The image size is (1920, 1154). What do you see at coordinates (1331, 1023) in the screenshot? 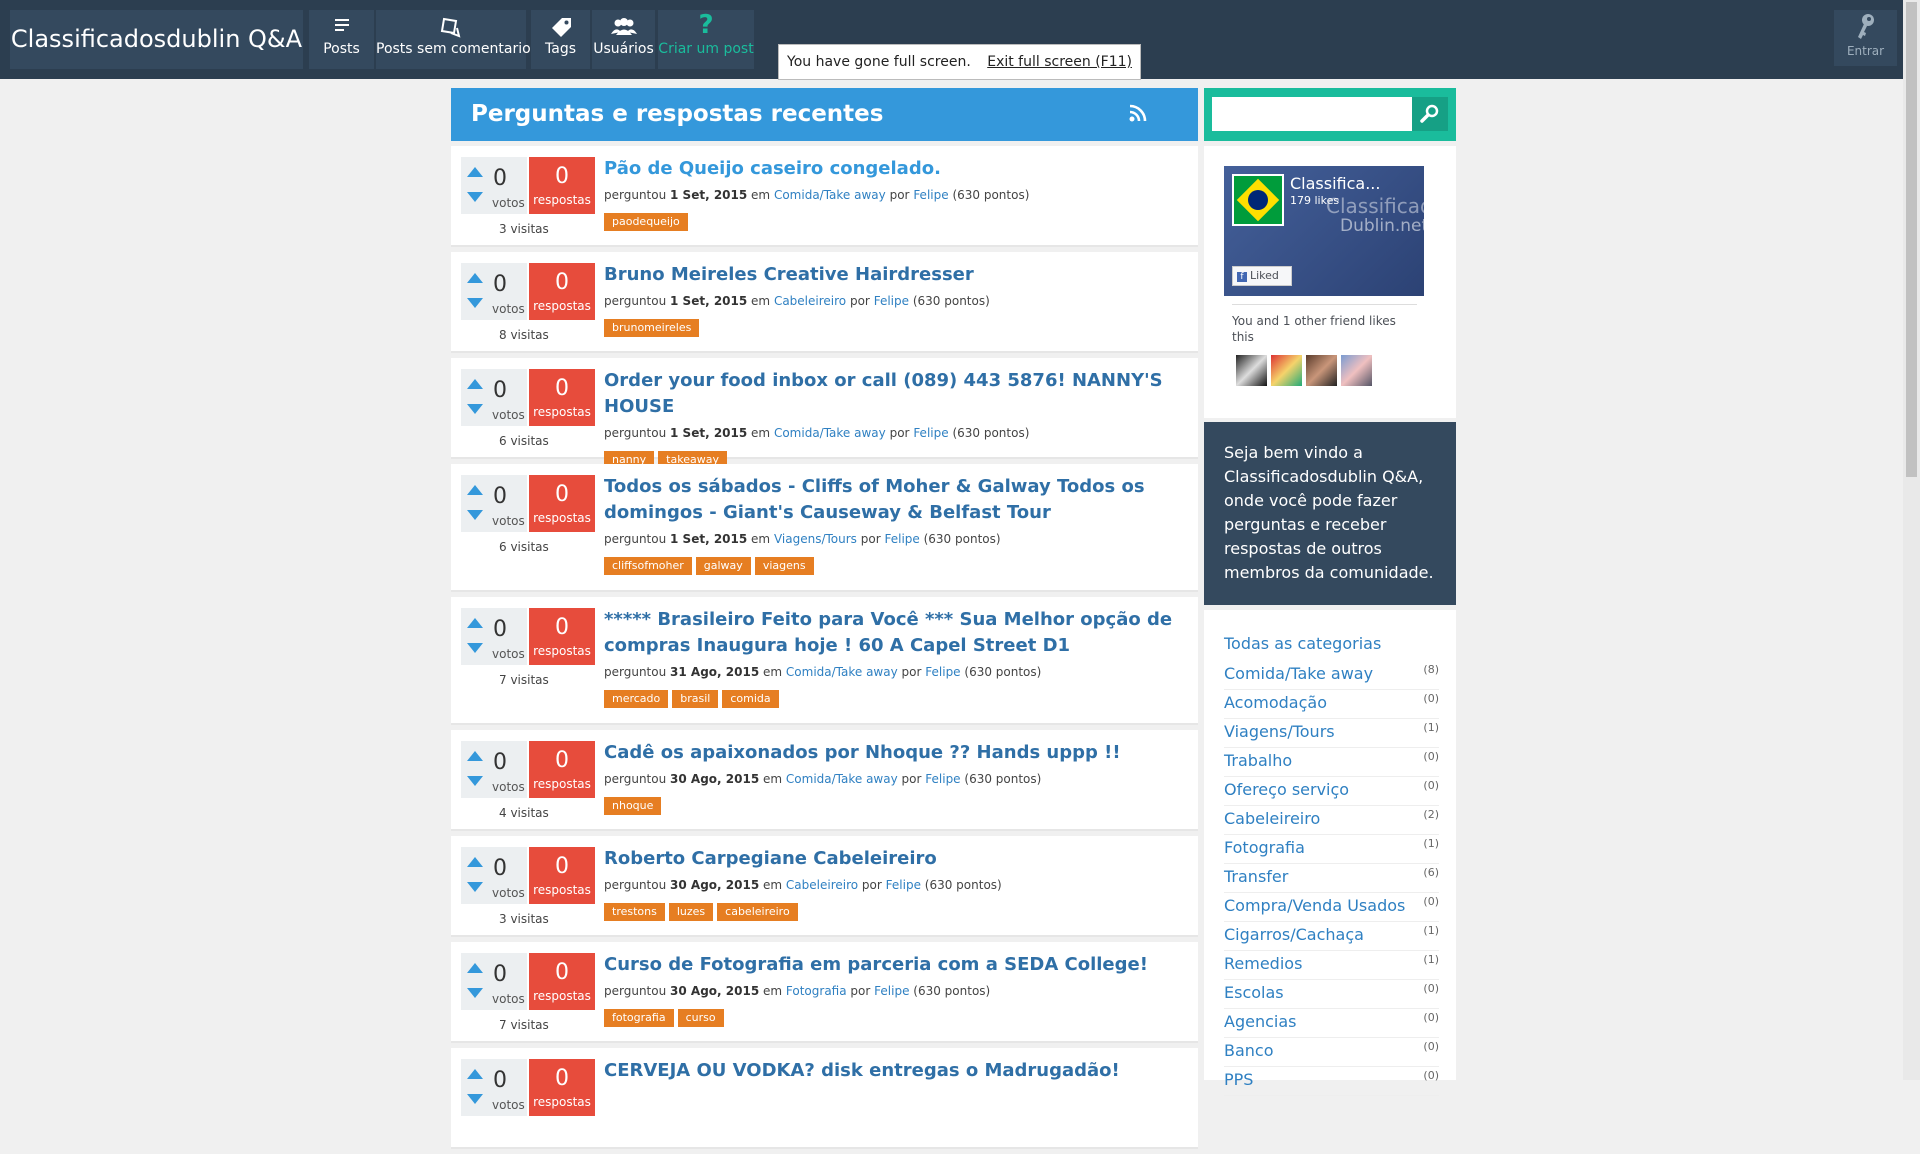
I see `category-item: Agencias (0)` at bounding box center [1331, 1023].